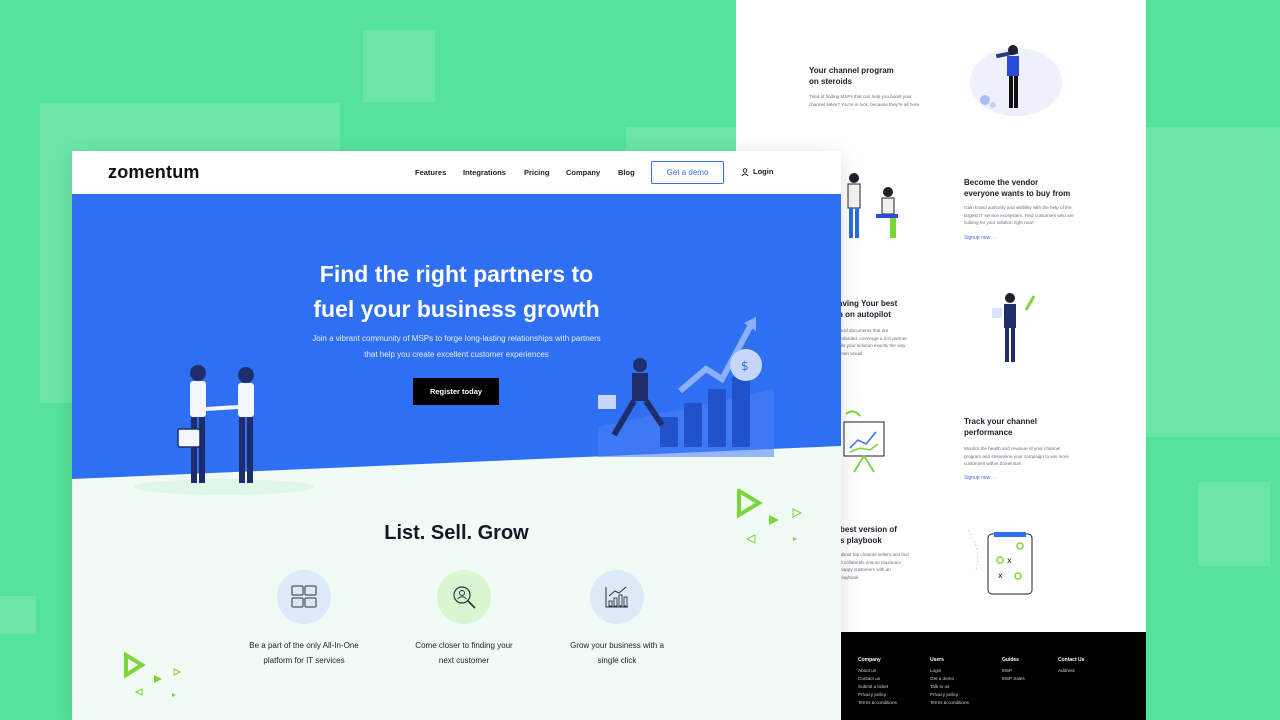  What do you see at coordinates (937, 660) in the screenshot?
I see `footer-heading: Users` at bounding box center [937, 660].